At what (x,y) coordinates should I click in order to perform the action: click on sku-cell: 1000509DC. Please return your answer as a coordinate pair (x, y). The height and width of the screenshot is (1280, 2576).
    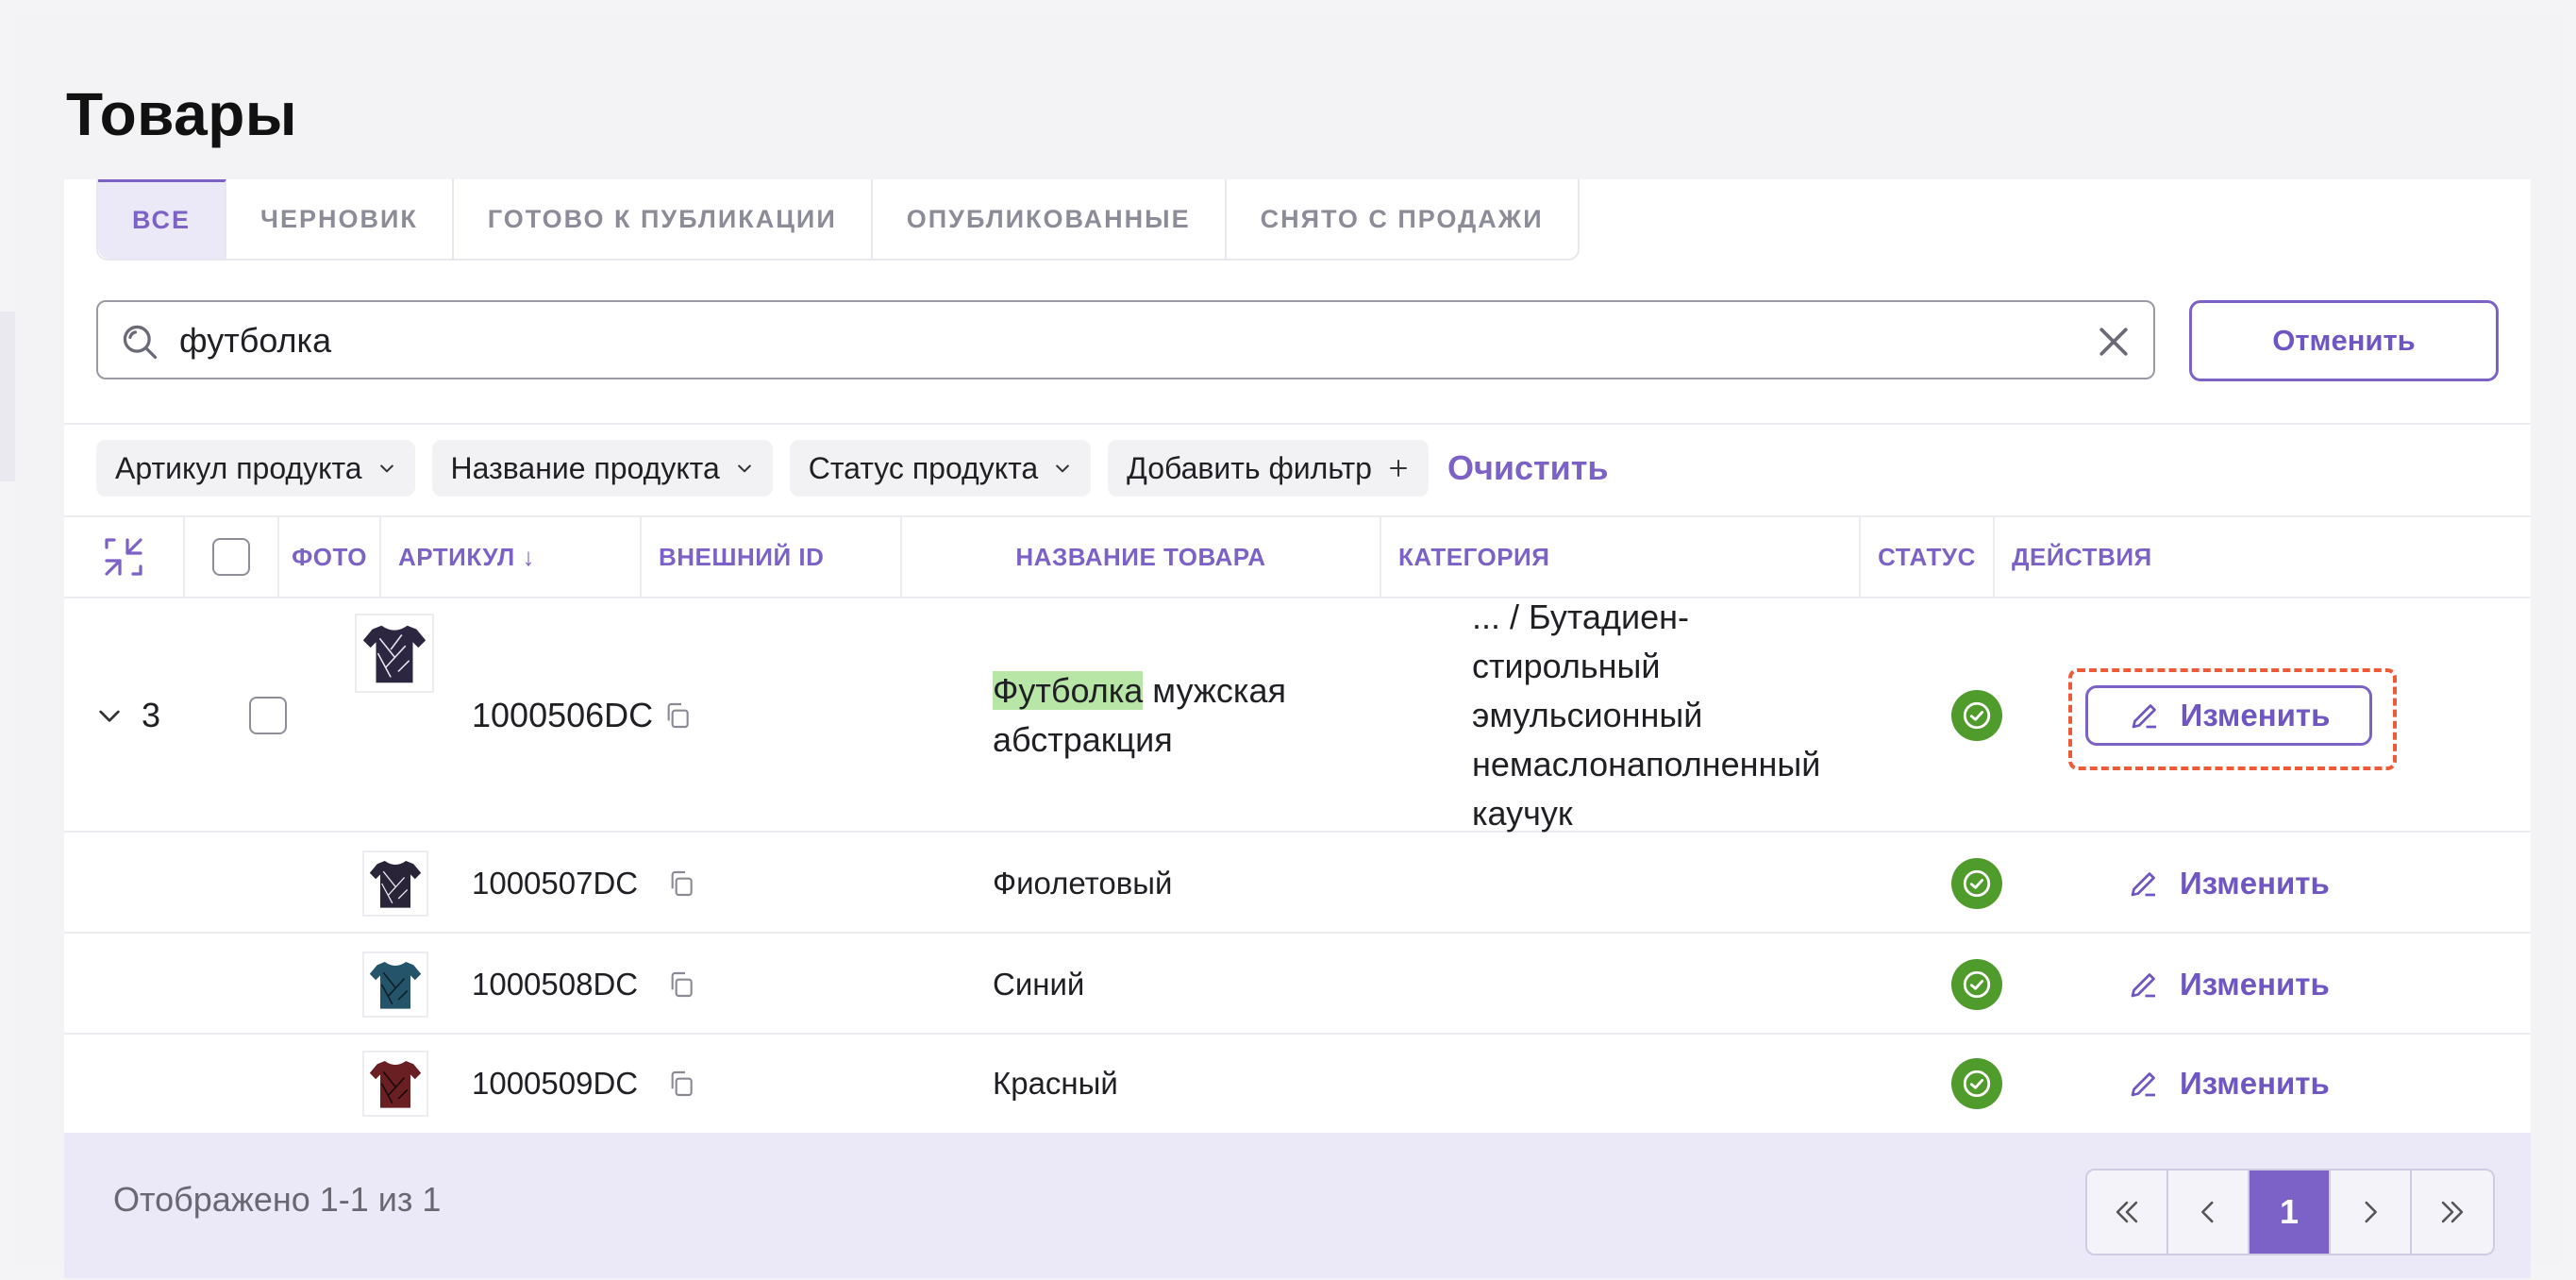
    Looking at the image, I should click on (584, 1084).